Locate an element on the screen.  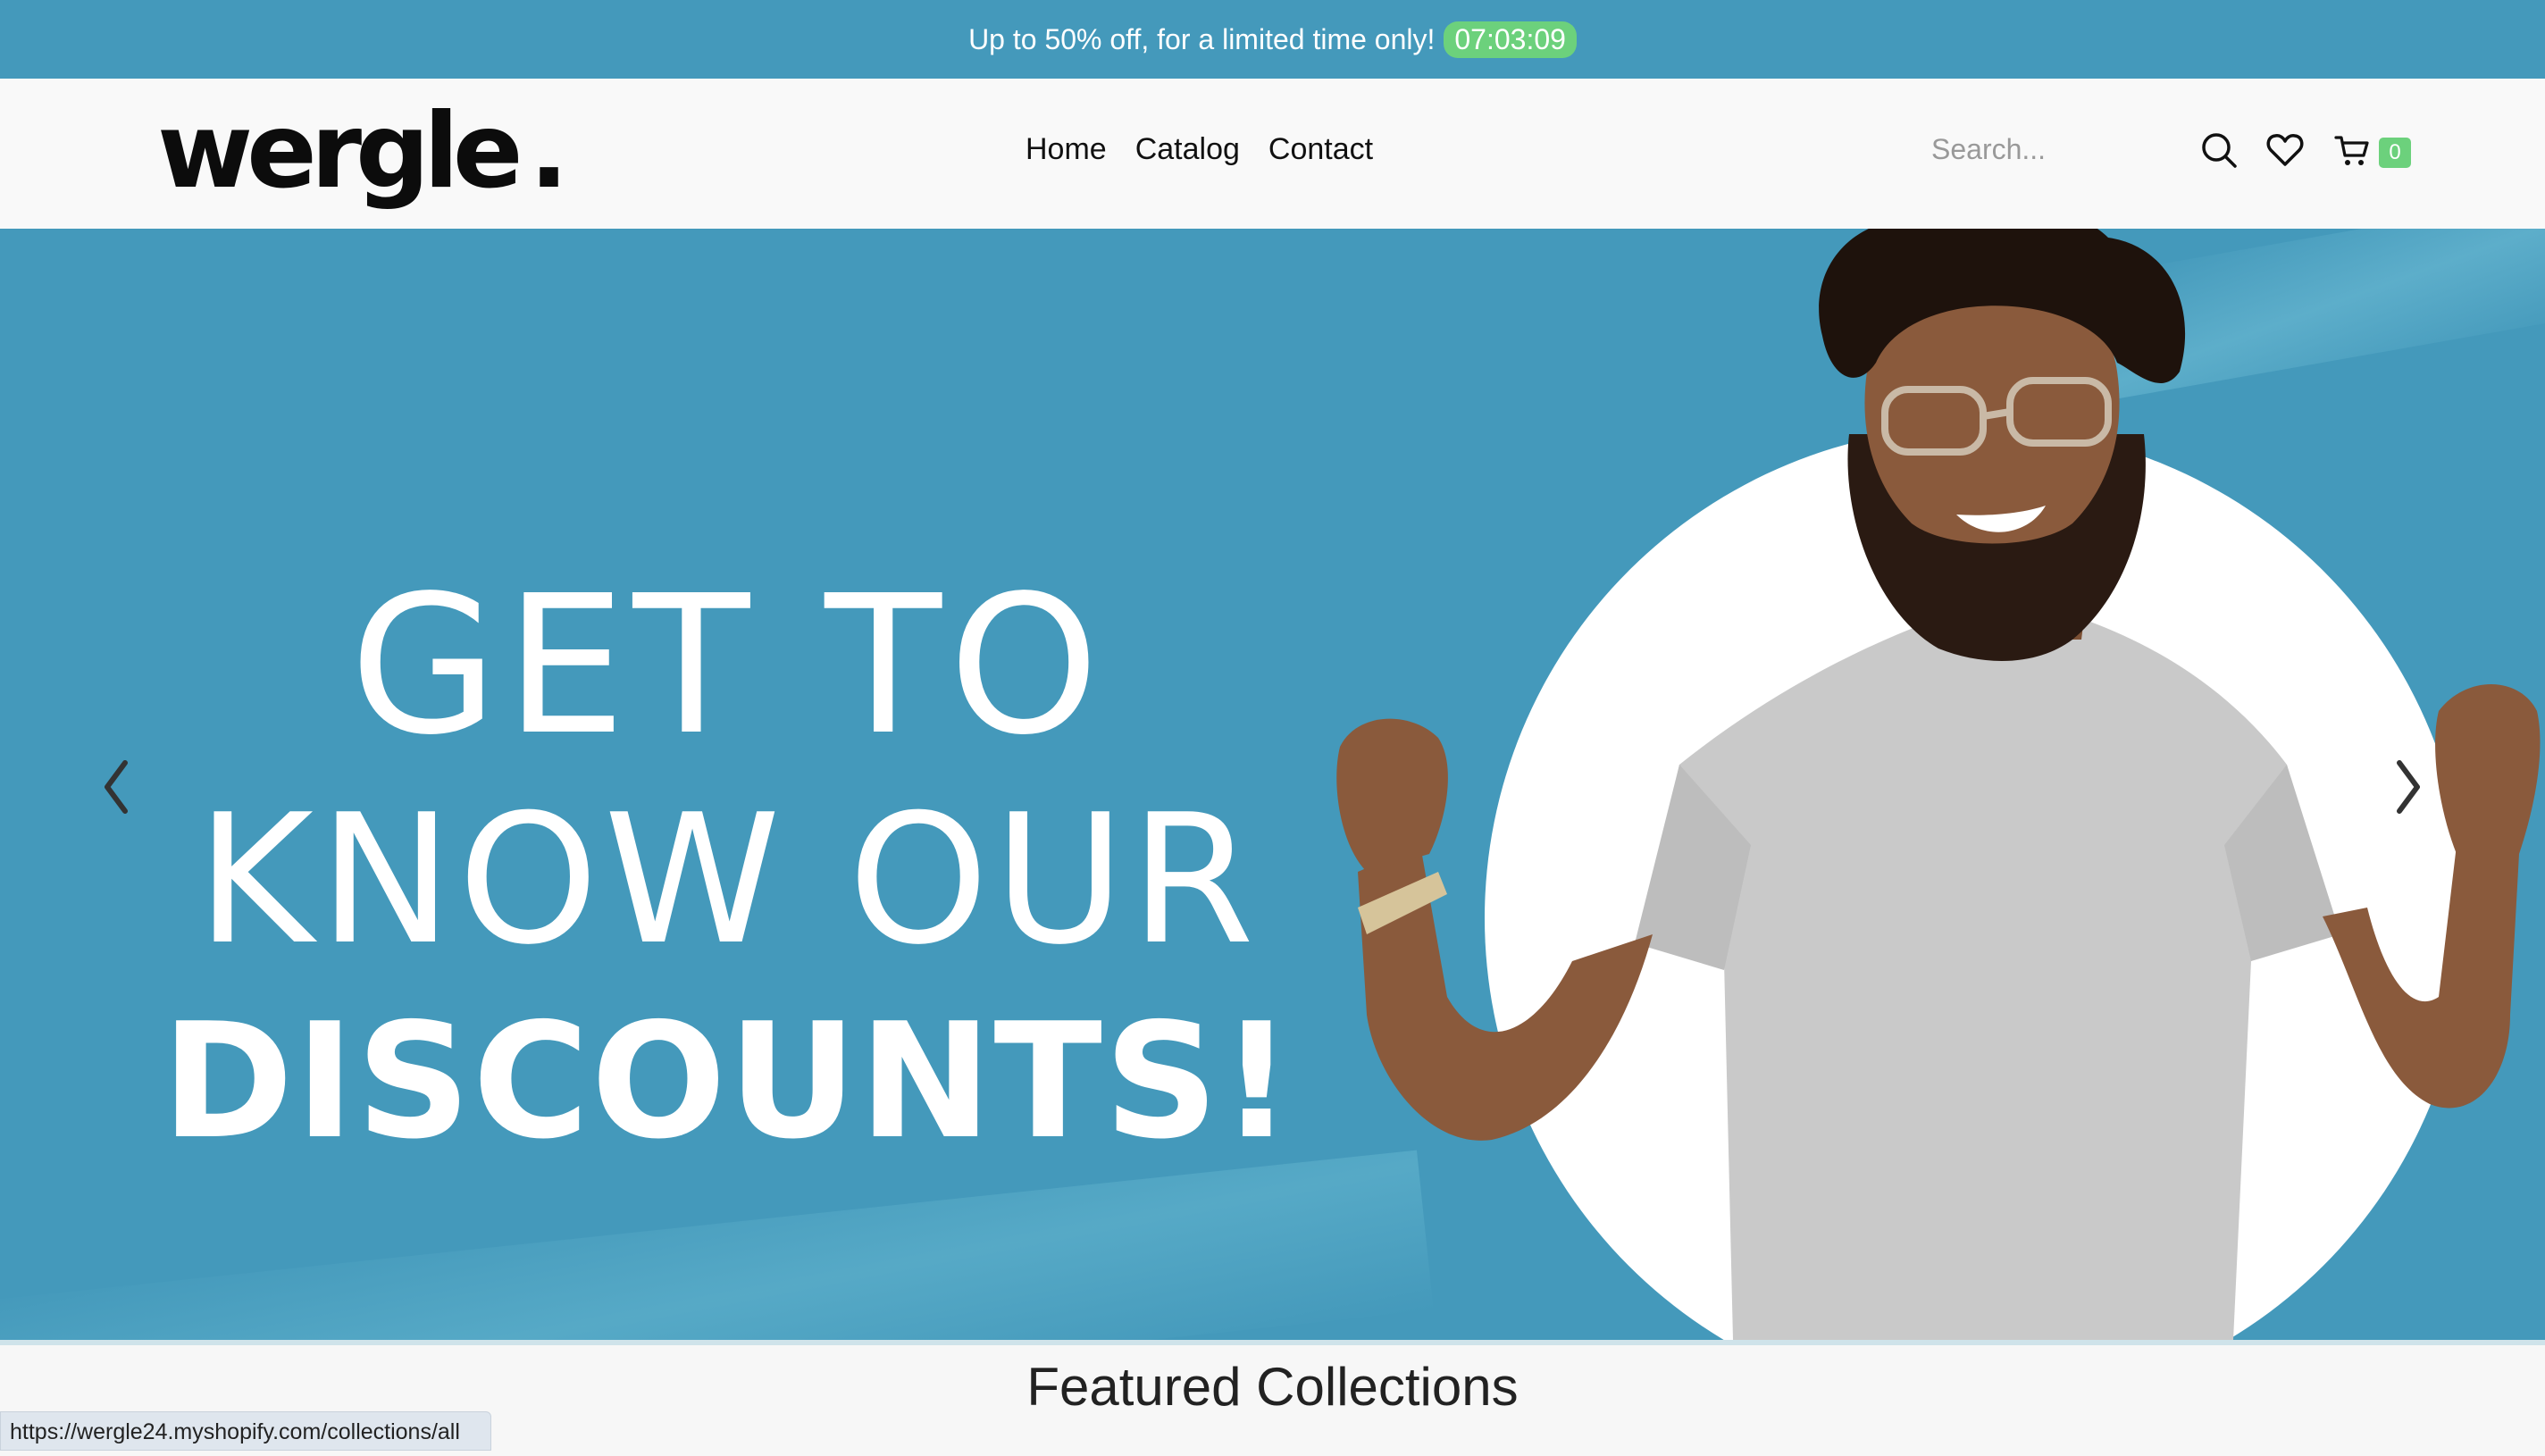
logo-text: wergle is located at coordinates (340, 151).